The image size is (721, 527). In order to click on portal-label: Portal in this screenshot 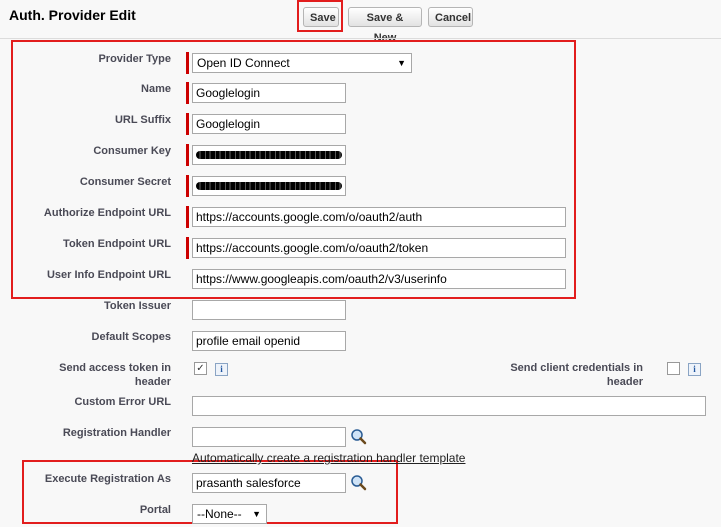, I will do `click(155, 510)`.